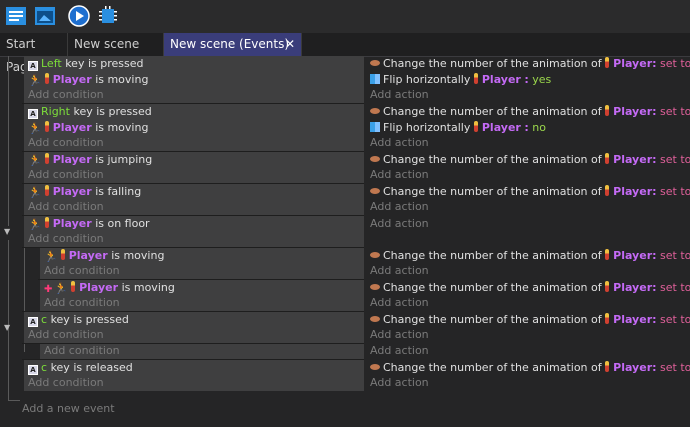 The width and height of the screenshot is (690, 427). I want to click on action-flip-horizontal: Flip horizontally Player : no, so click(458, 128).